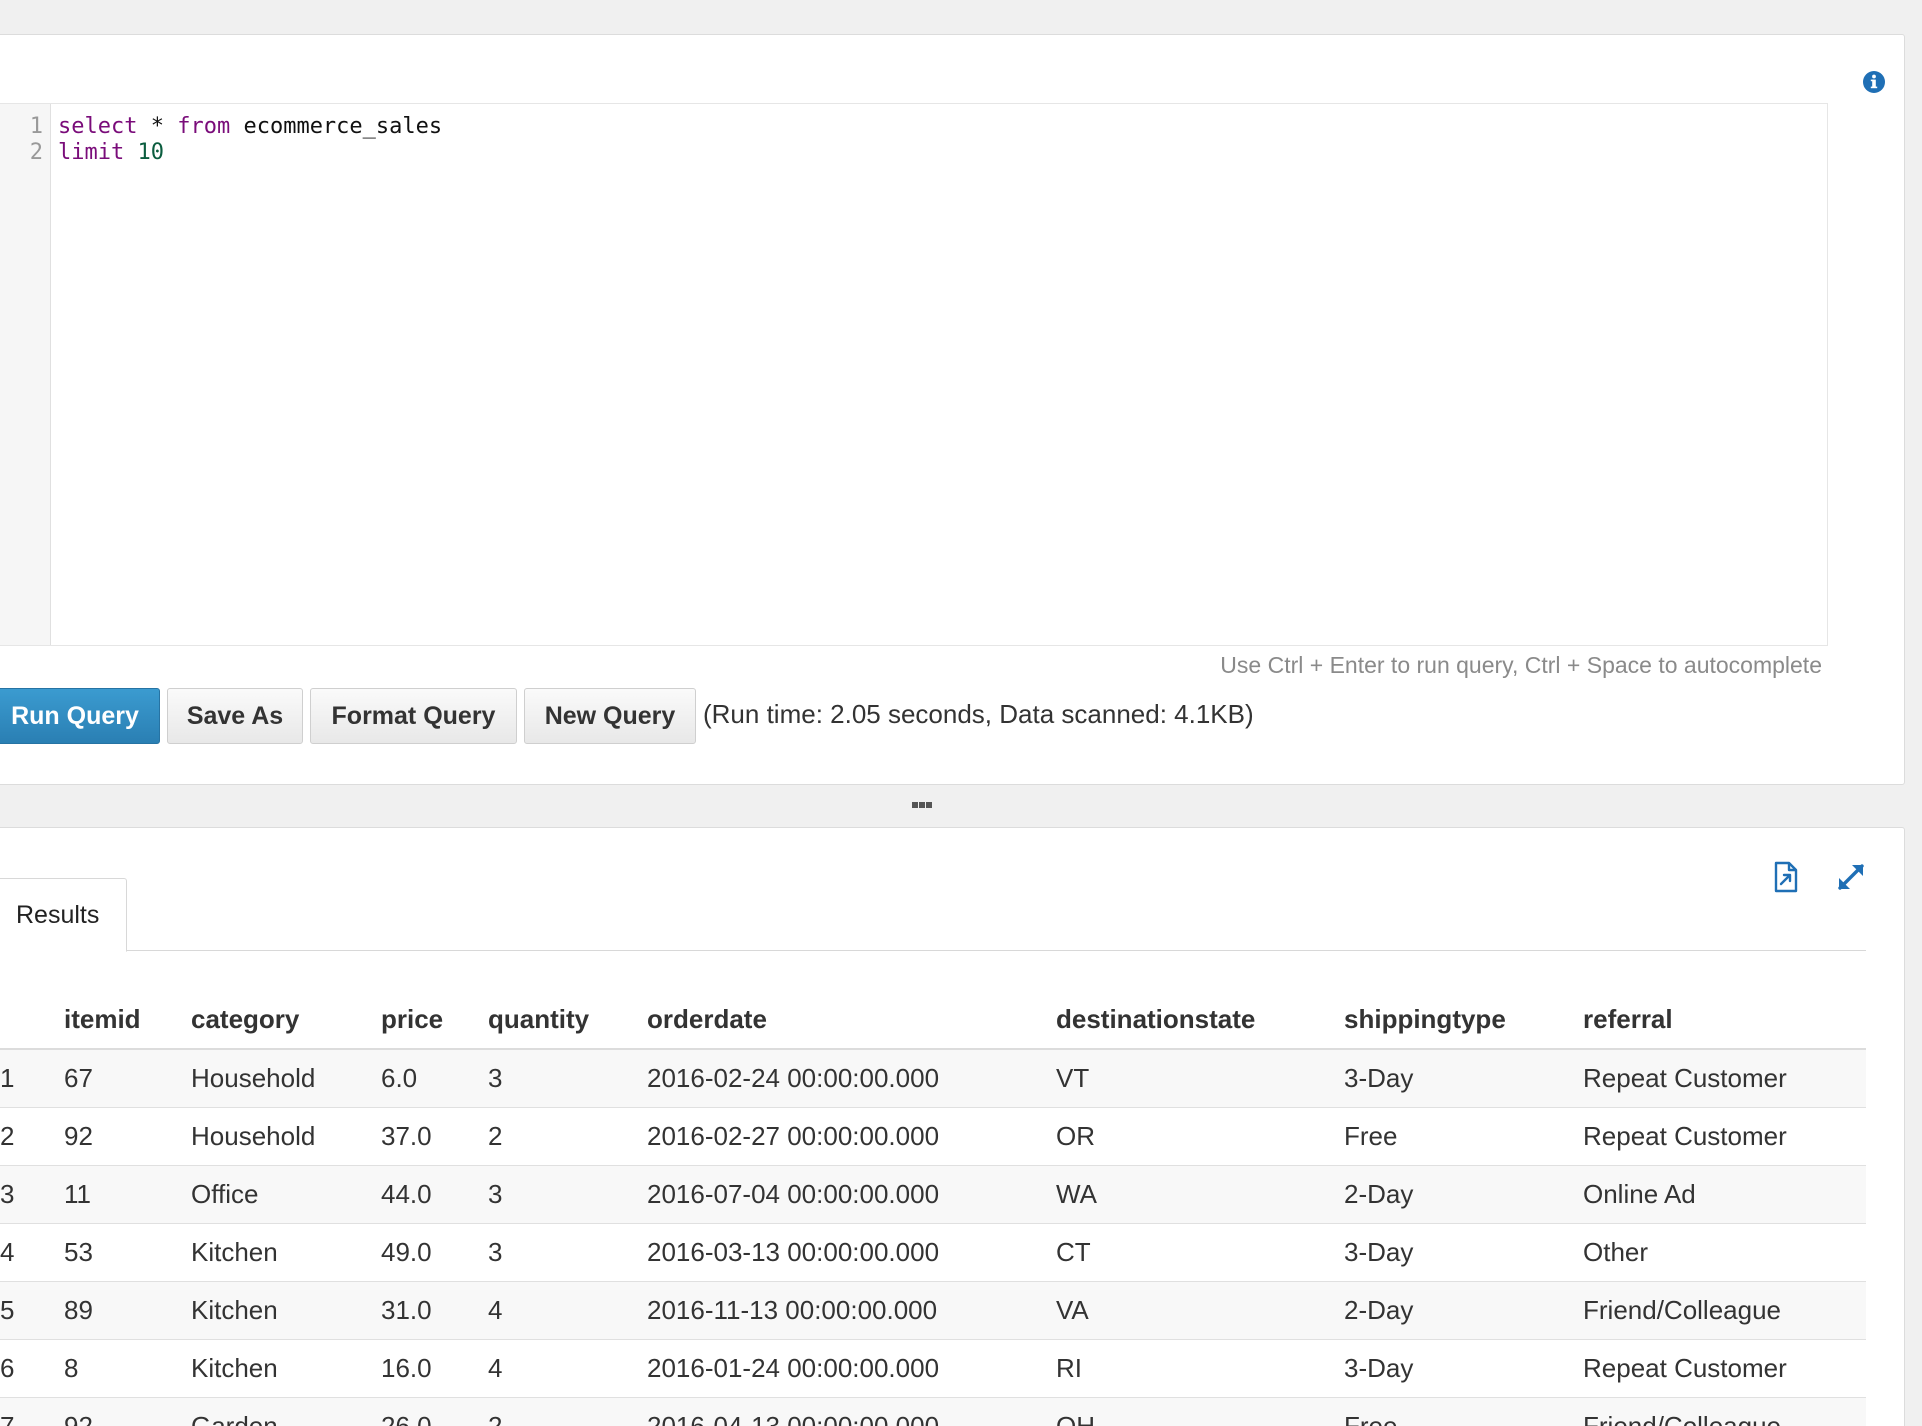 Image resolution: width=1922 pixels, height=1426 pixels. I want to click on cell-price: 26.0, so click(434, 1411).